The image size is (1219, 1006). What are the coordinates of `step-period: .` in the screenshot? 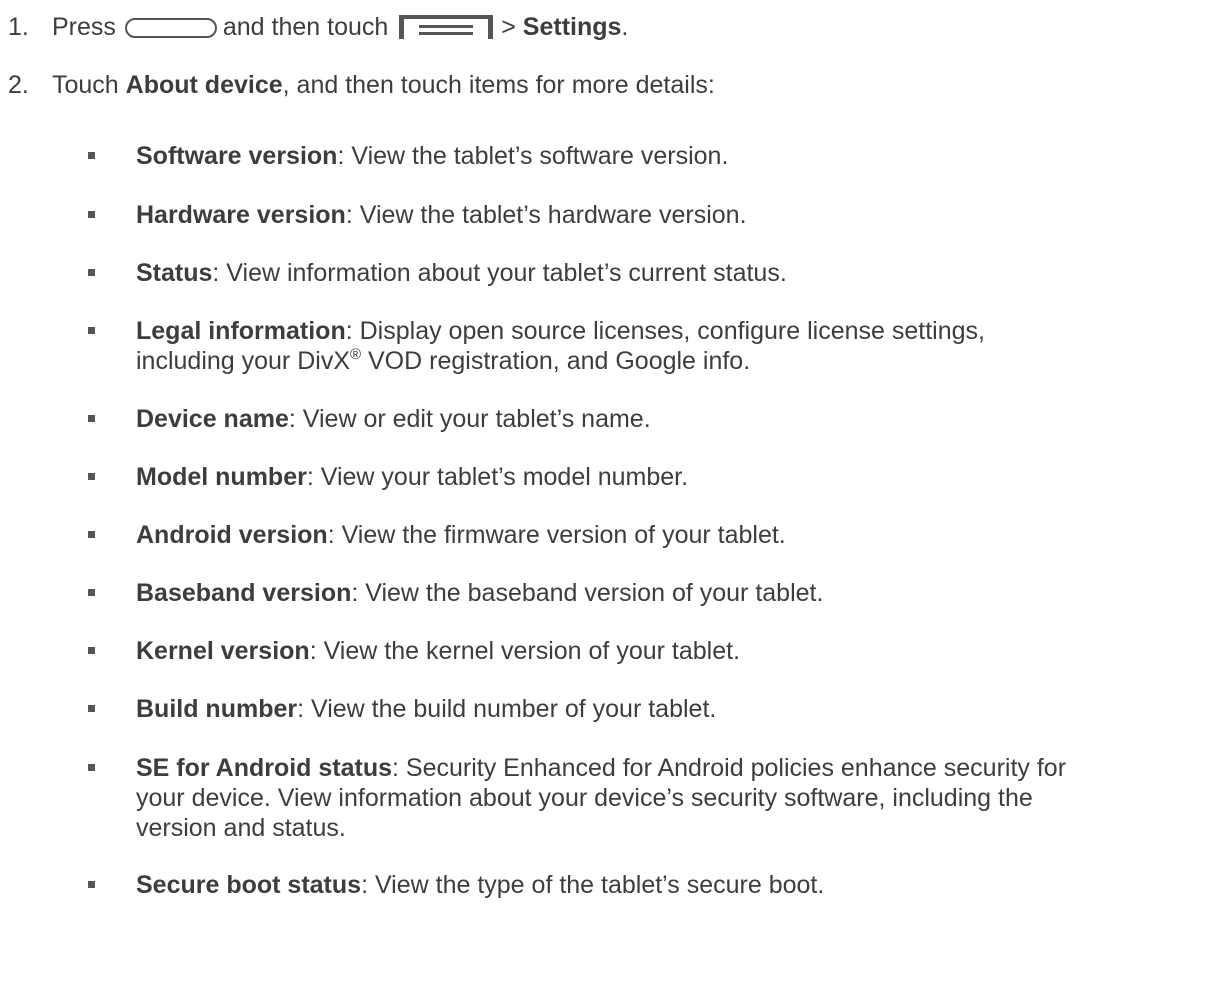 It's located at (625, 27).